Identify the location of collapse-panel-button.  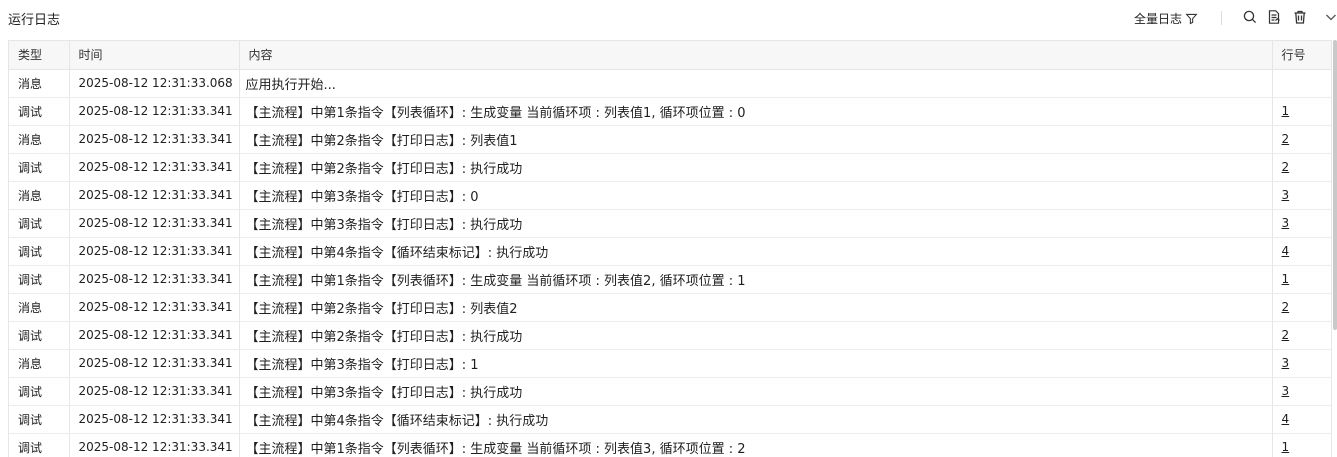
(1330, 17).